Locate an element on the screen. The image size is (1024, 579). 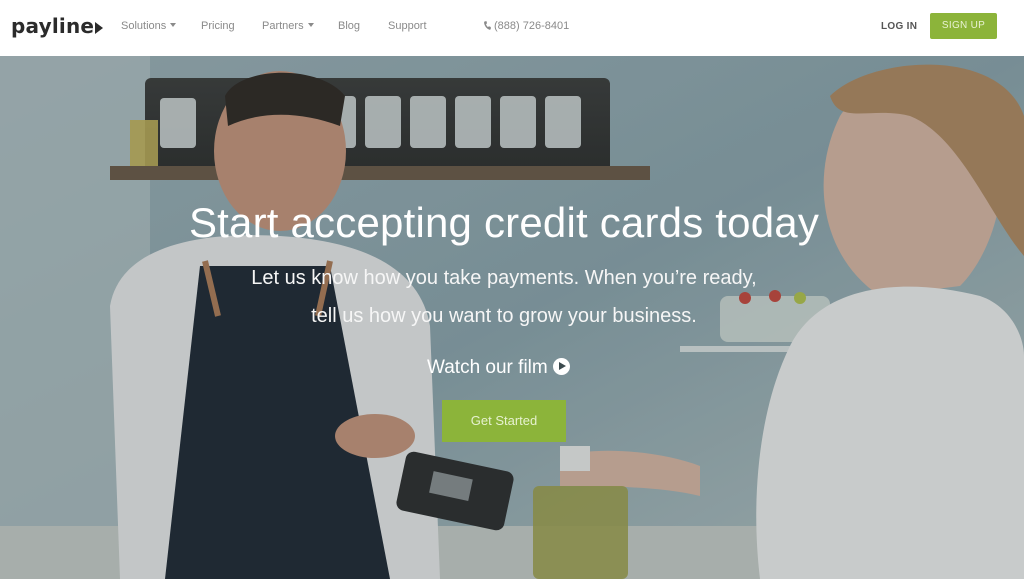
nav-item-label: Partners is located at coordinates (283, 26).